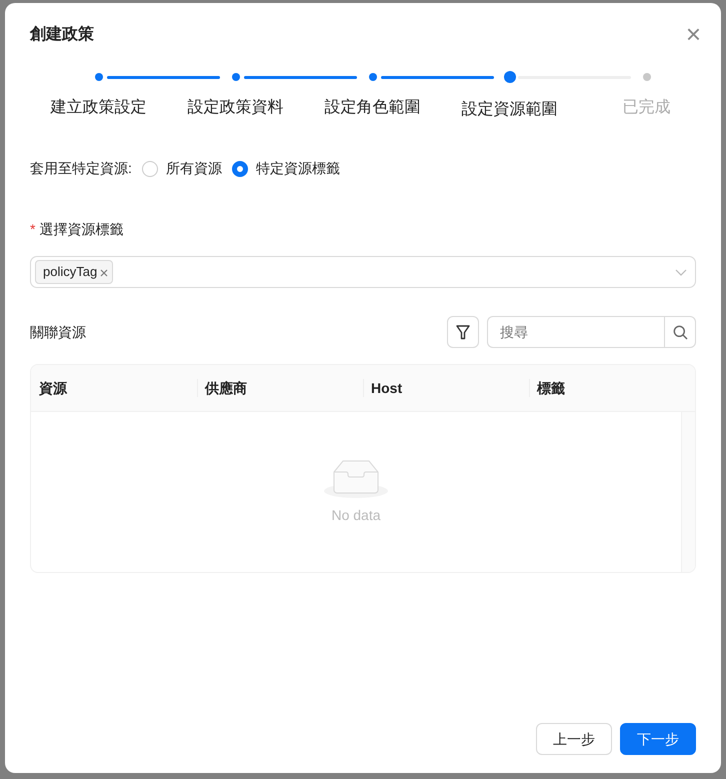  I want to click on search-button, so click(680, 332).